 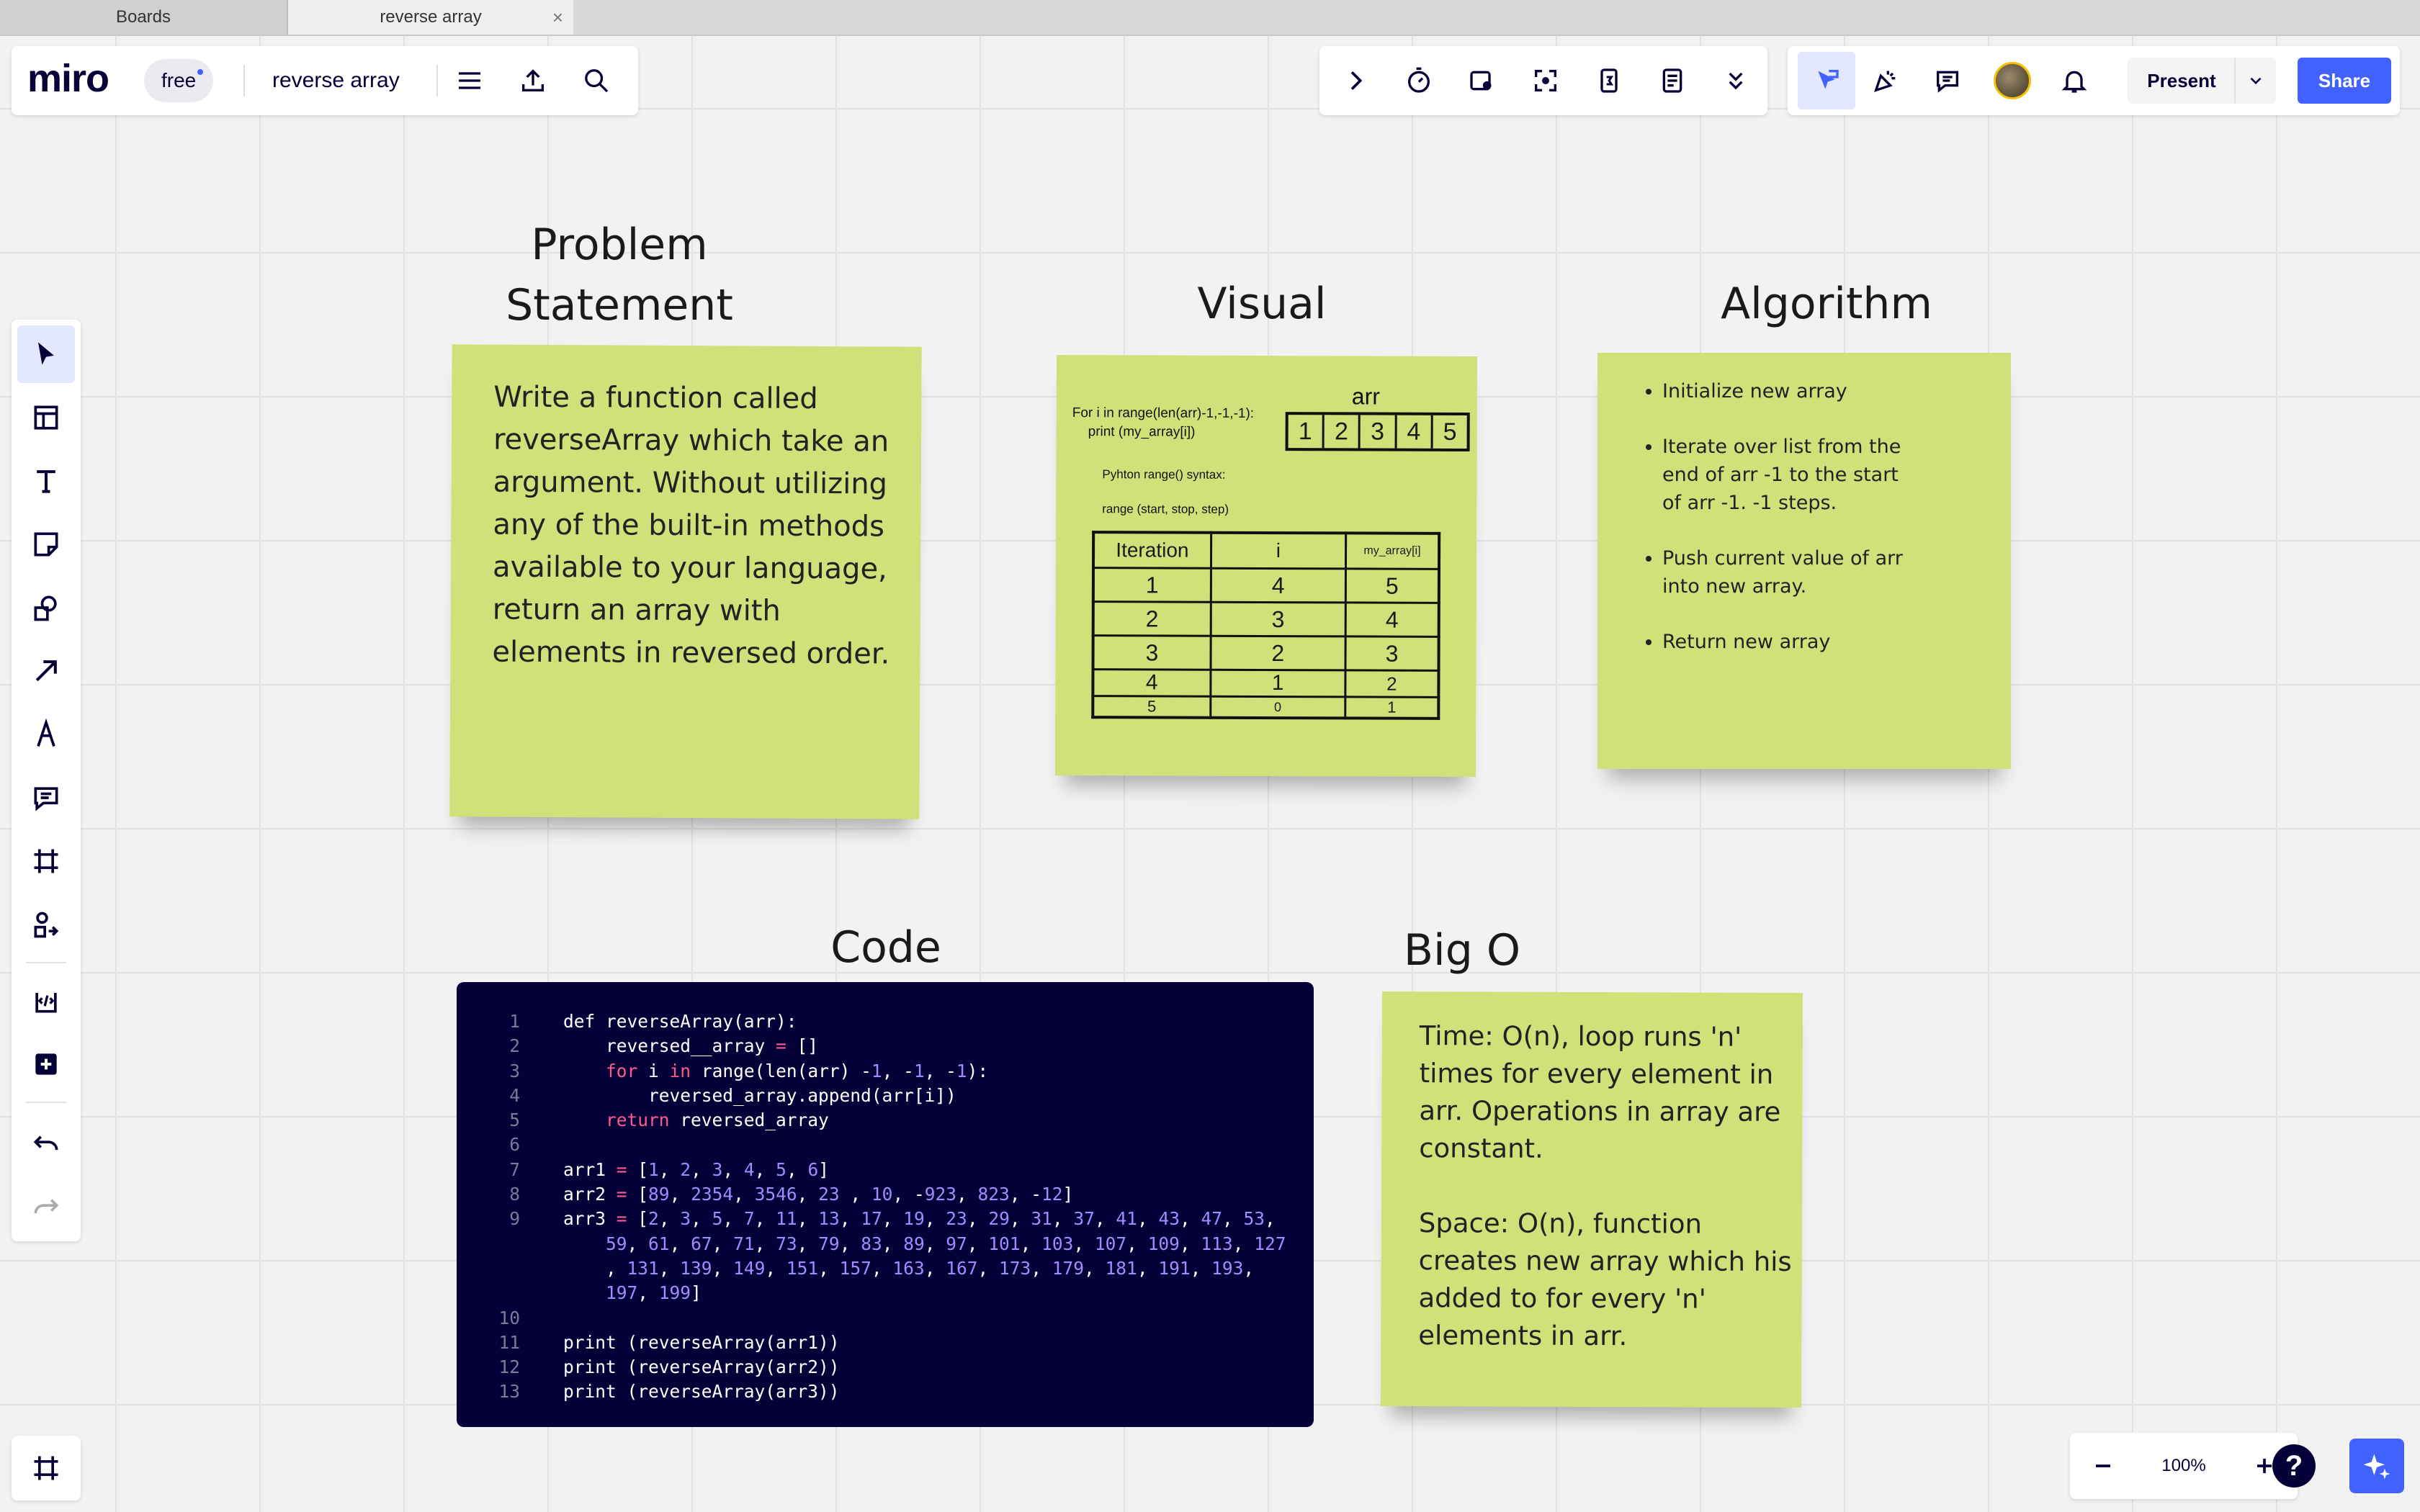 I want to click on zoom-controls: 100%, so click(x=2184, y=1466).